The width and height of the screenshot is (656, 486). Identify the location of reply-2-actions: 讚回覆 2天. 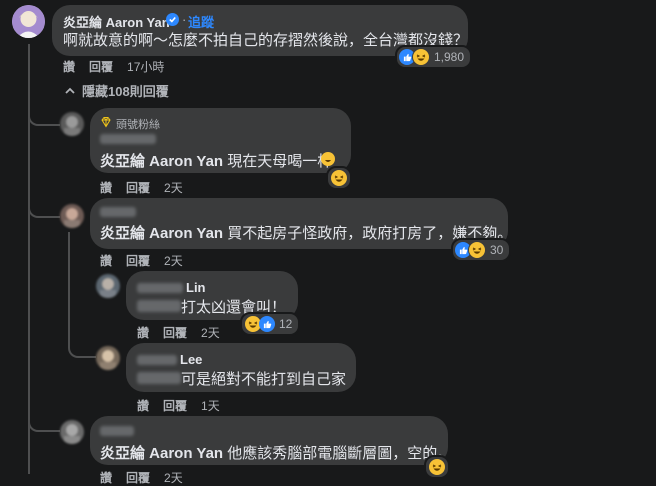
(148, 260).